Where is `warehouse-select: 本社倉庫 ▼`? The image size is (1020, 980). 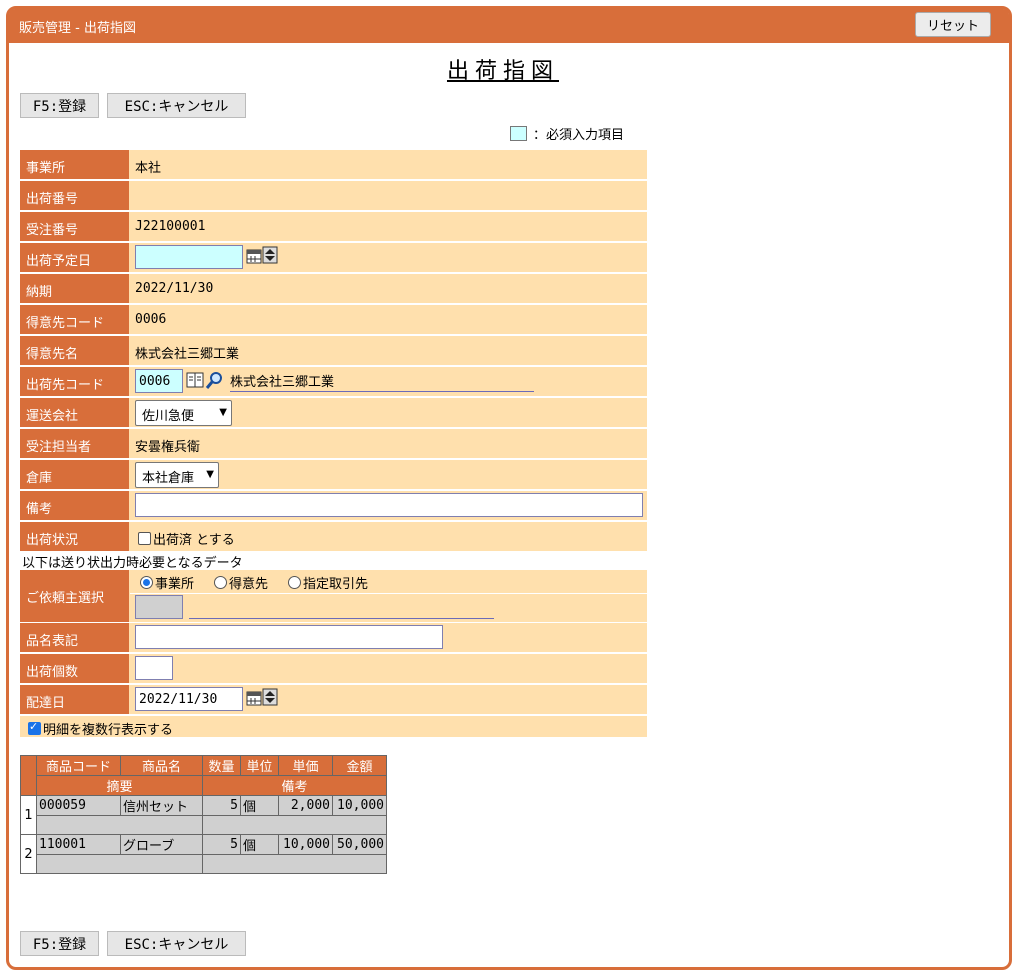
warehouse-select: 本社倉庫 ▼ is located at coordinates (177, 475).